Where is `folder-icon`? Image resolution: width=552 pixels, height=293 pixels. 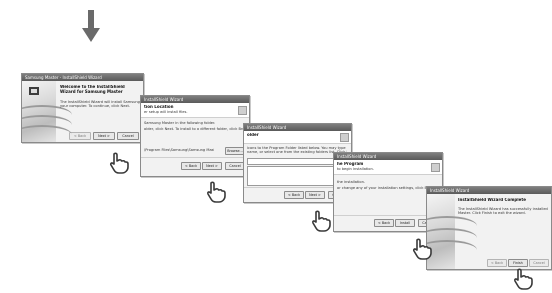
folder-icon is located at coordinates (344, 137).